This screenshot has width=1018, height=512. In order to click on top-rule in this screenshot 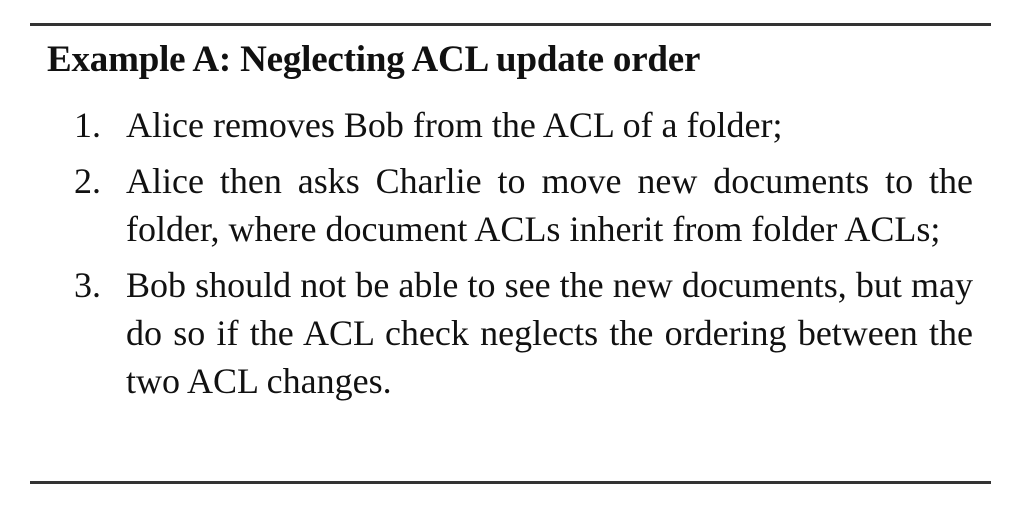, I will do `click(510, 24)`.